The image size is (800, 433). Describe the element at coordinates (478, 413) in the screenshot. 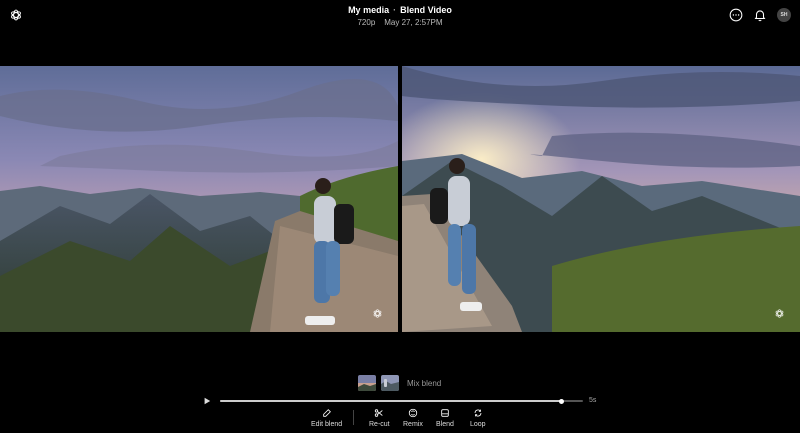

I see `loop-icon` at that location.